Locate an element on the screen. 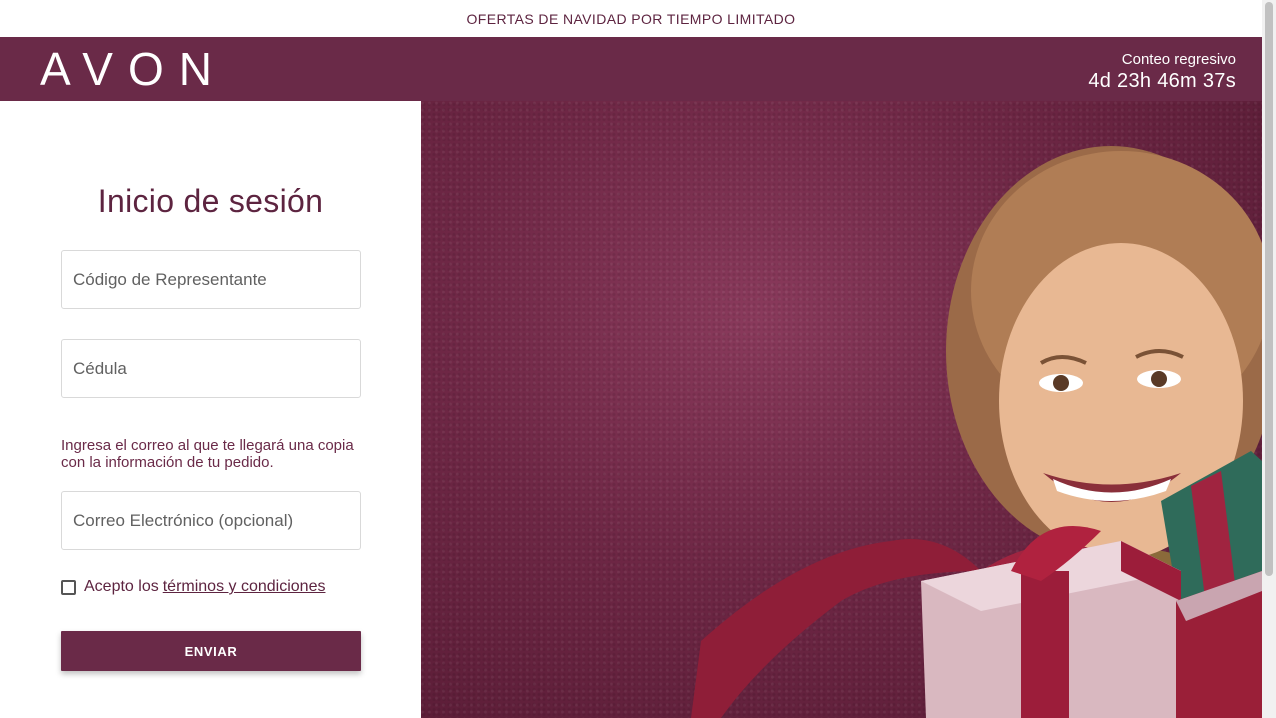 The image size is (1276, 718). avon-logo: AVON is located at coordinates (133, 69).